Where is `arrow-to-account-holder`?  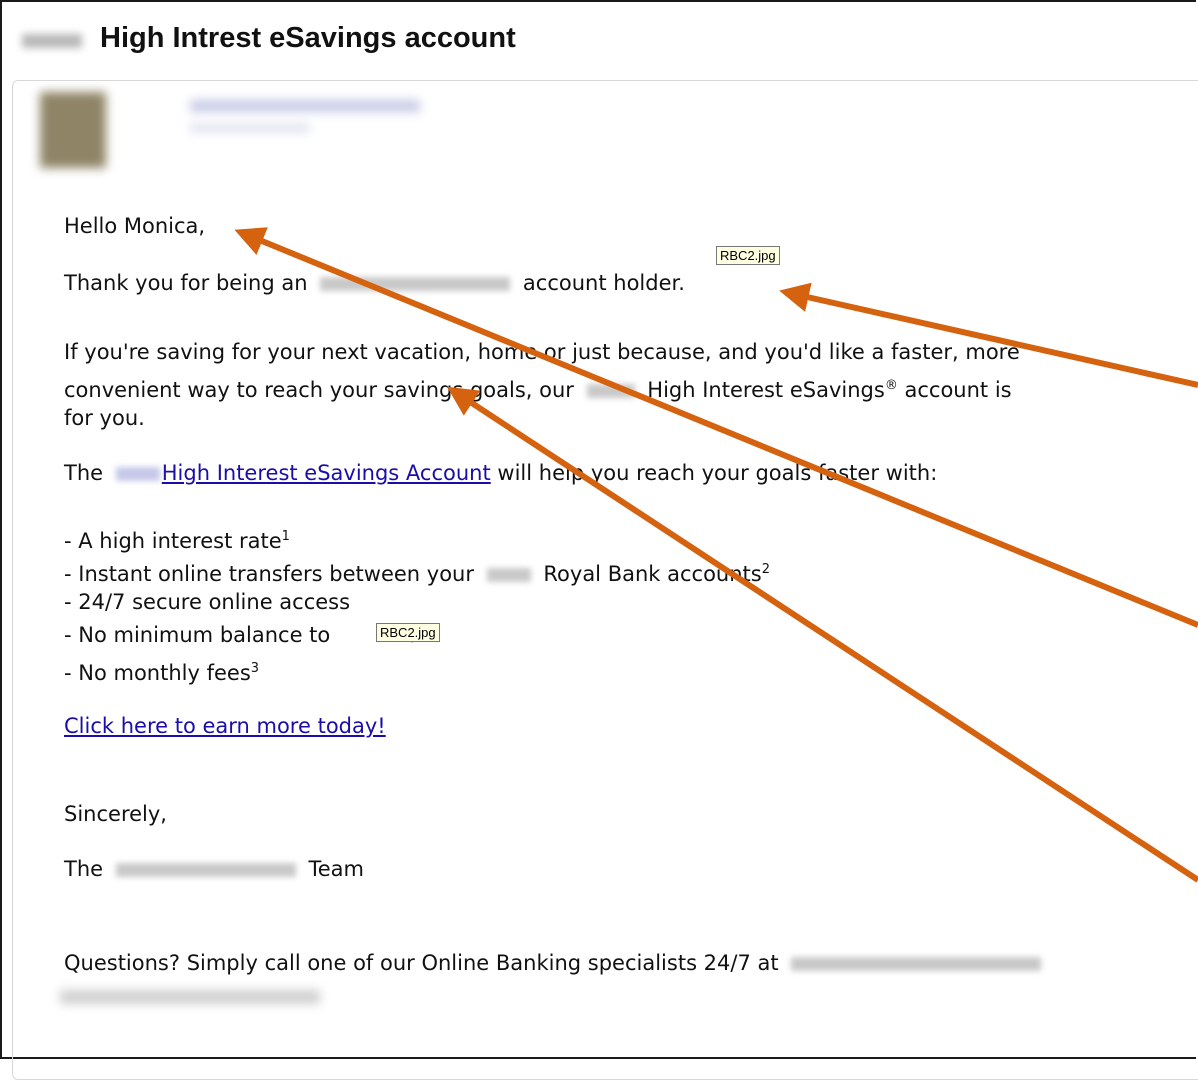
arrow-to-account-holder is located at coordinates (988, 335).